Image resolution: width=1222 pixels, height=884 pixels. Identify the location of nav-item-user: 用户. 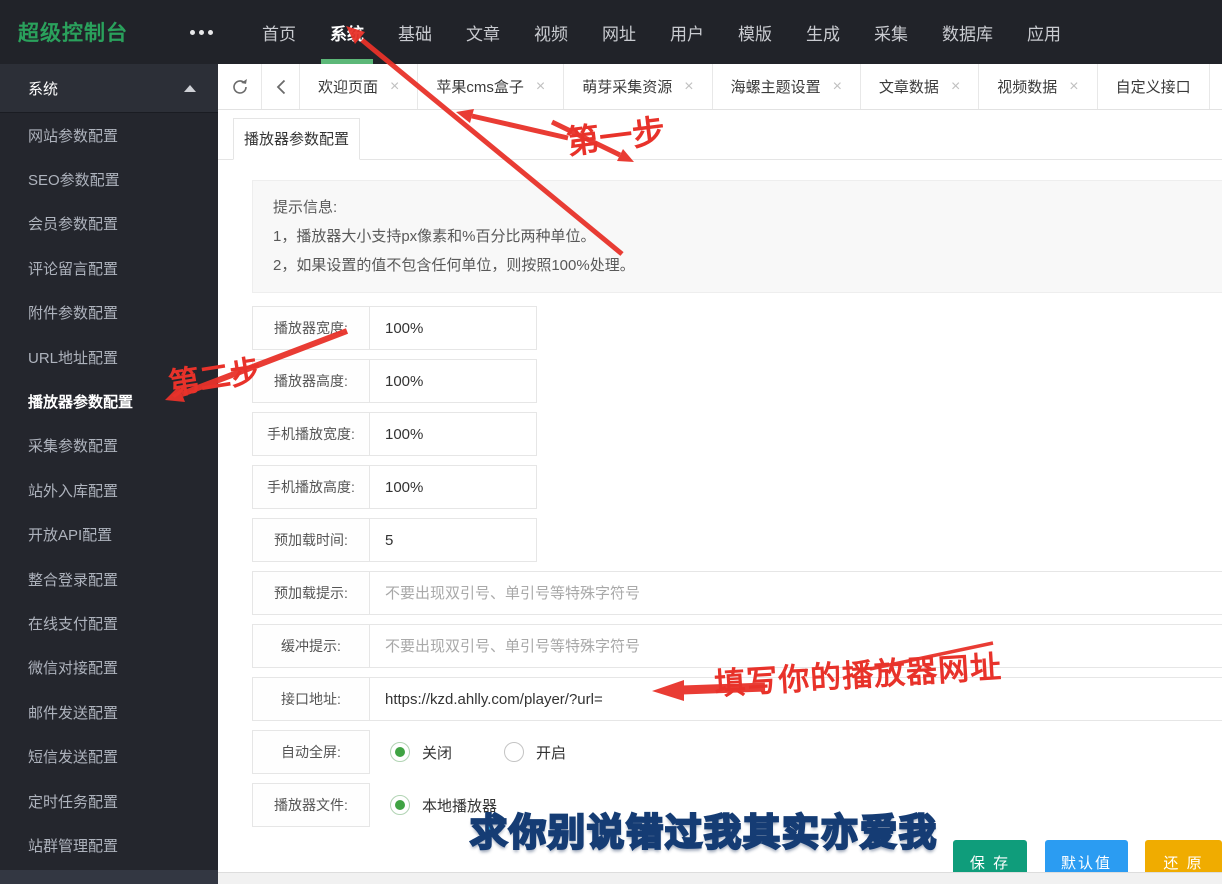
(687, 32).